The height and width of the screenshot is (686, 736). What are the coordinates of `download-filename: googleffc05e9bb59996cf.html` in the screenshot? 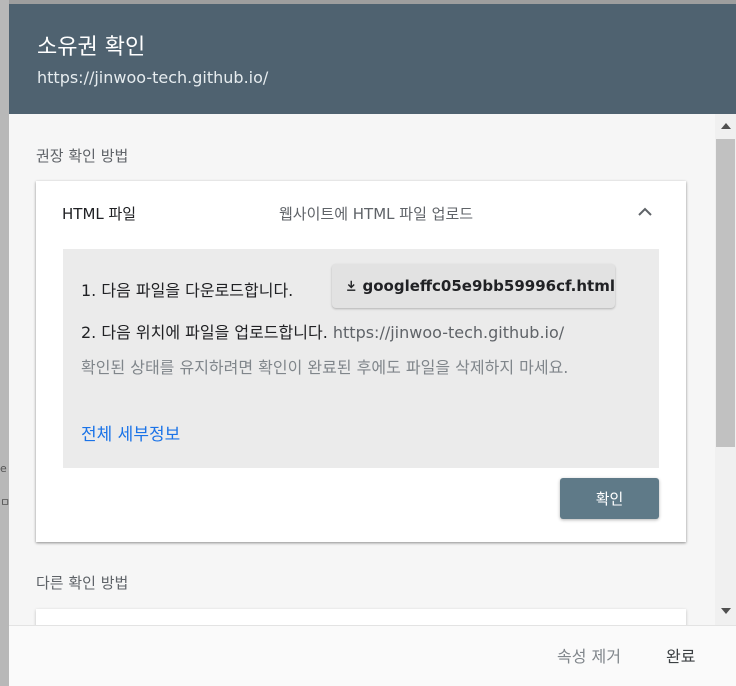 It's located at (488, 286).